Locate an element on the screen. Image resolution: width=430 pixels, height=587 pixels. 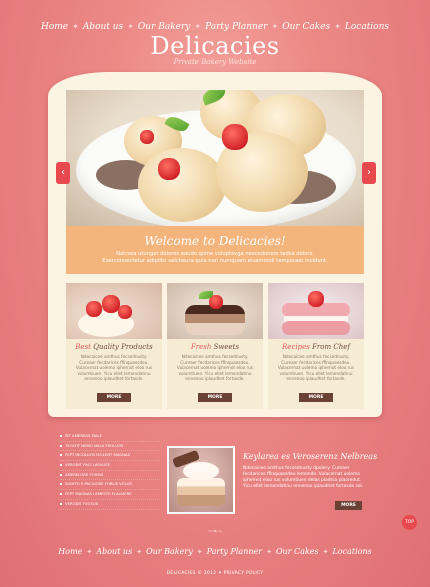
nav-our-bakery: Our Bakery is located at coordinates (164, 27).